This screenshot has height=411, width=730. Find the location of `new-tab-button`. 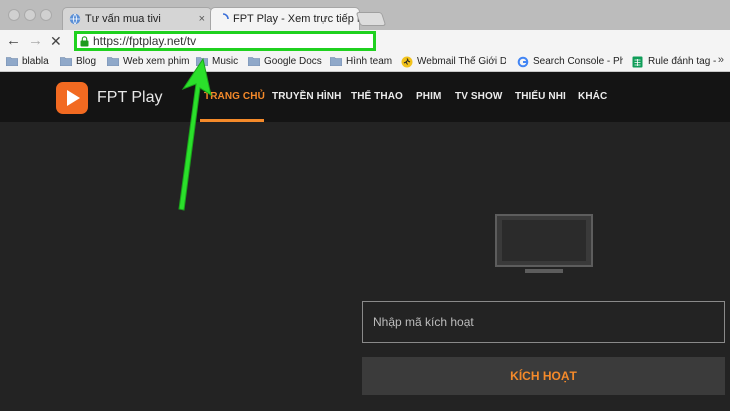

new-tab-button is located at coordinates (371, 19).